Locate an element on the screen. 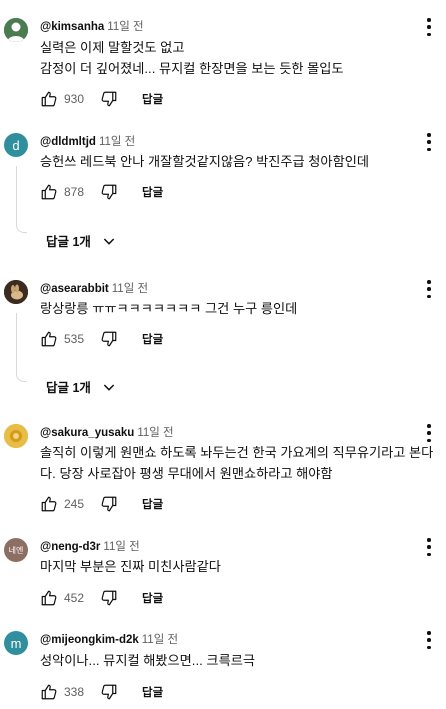  comment-header: @kimsanha 11일 전 is located at coordinates (92, 26).